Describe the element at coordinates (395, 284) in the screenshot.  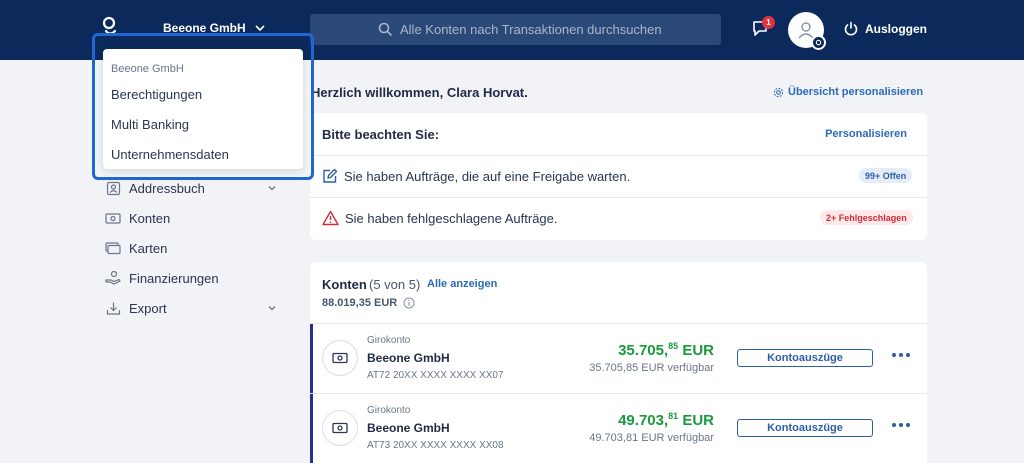
I see `accounts-count: (5 von 5)` at that location.